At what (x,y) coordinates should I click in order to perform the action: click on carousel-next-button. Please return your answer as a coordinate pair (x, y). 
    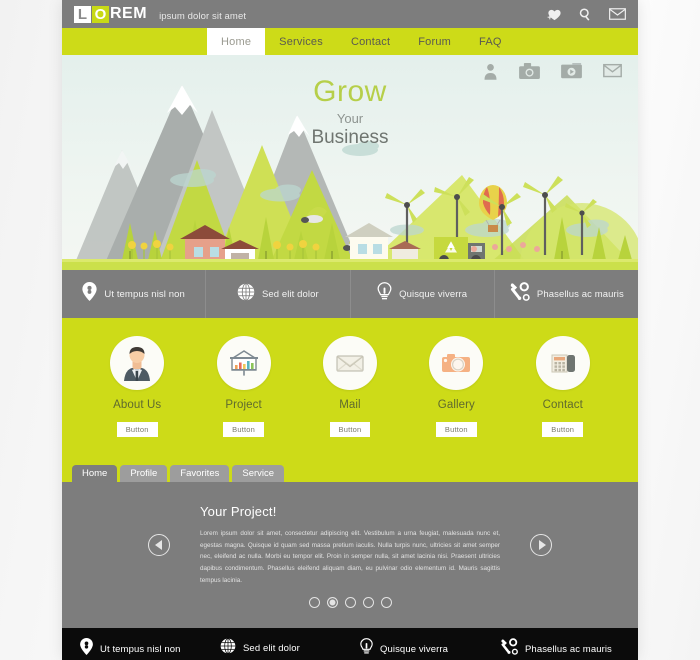
    Looking at the image, I should click on (541, 545).